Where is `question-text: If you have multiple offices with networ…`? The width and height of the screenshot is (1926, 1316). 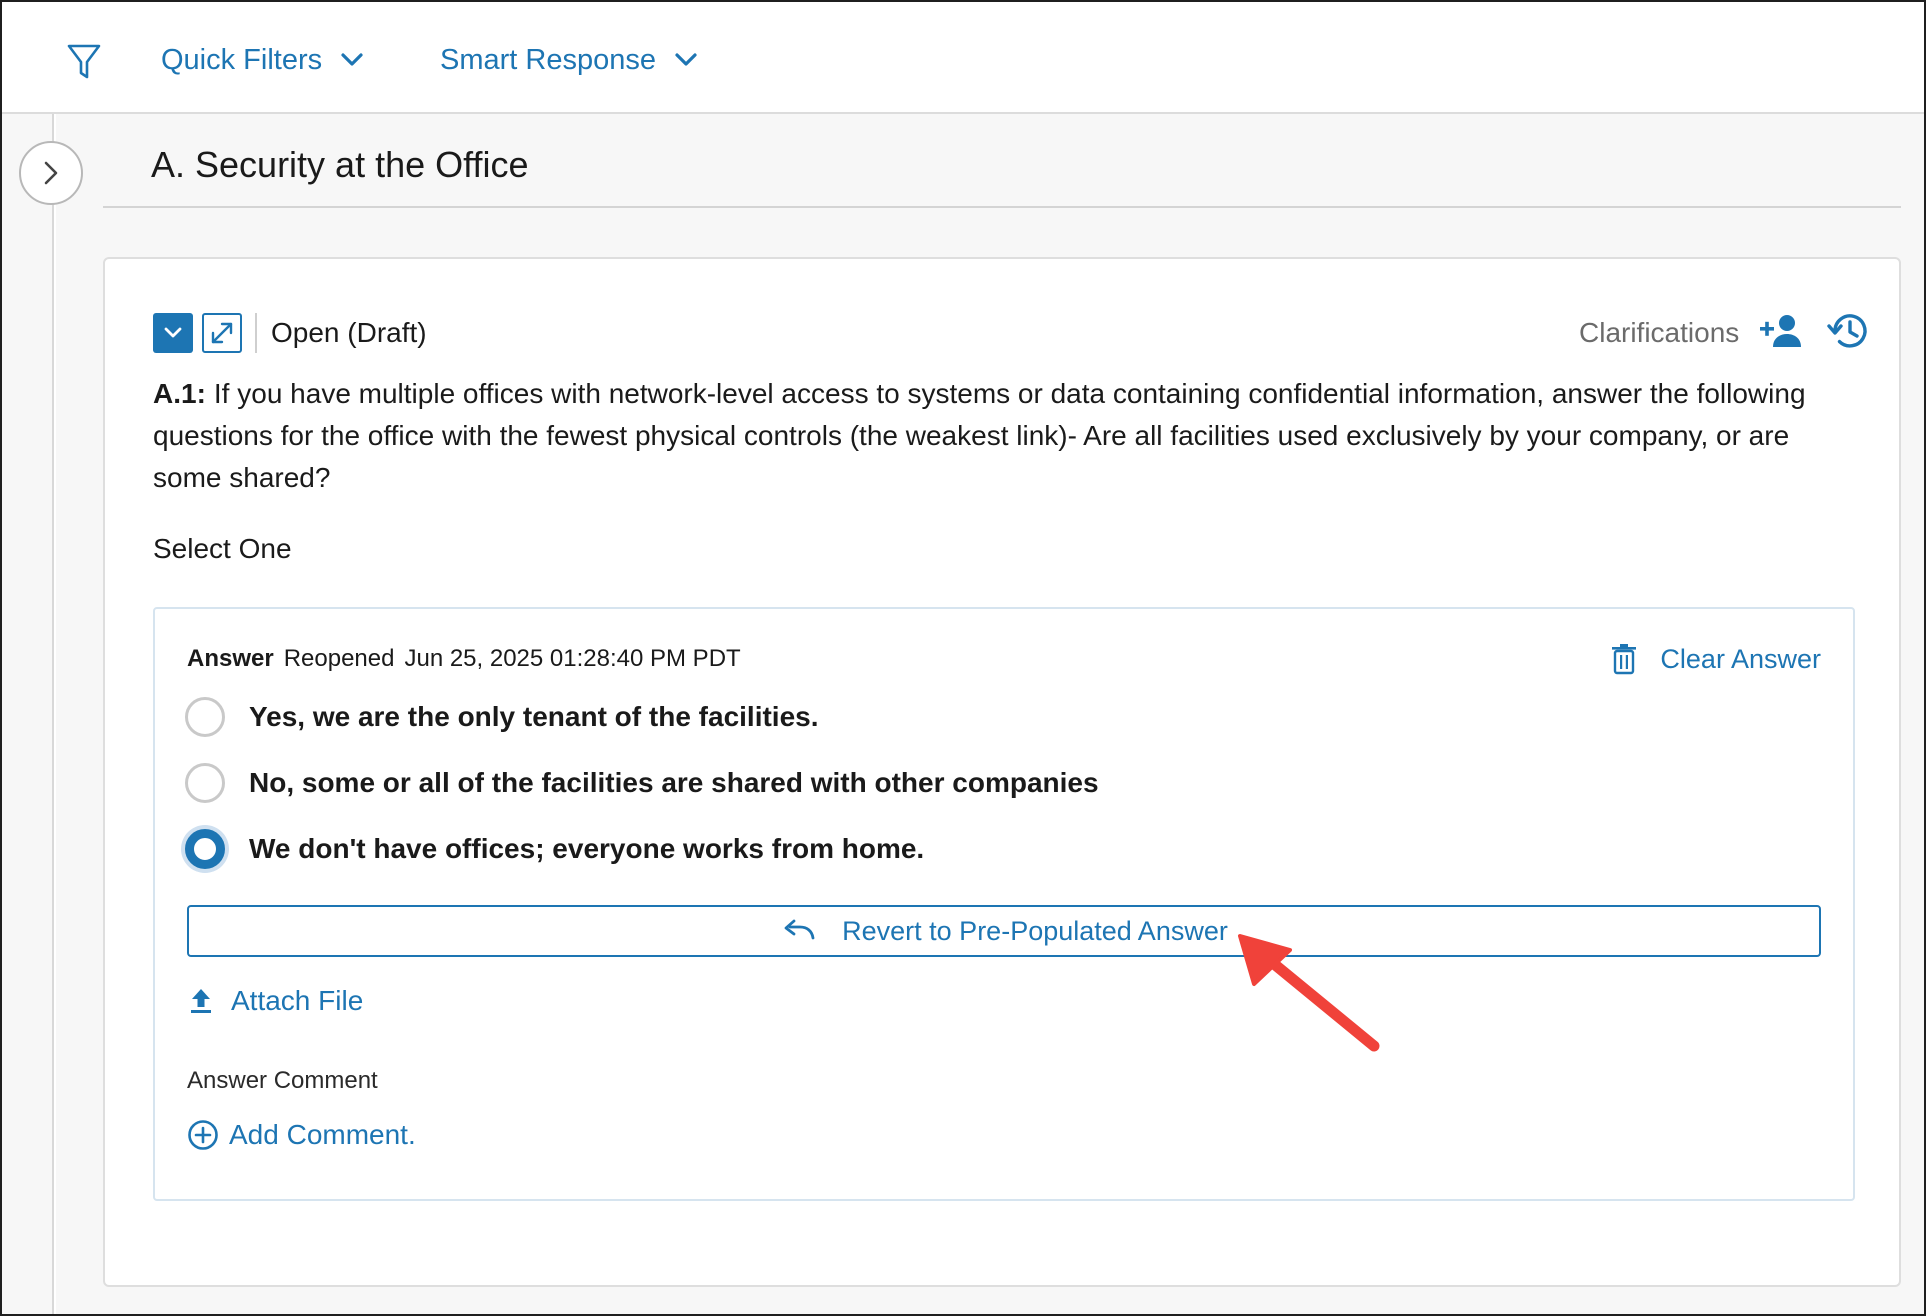
question-text: If you have multiple offices with networ… is located at coordinates (979, 435).